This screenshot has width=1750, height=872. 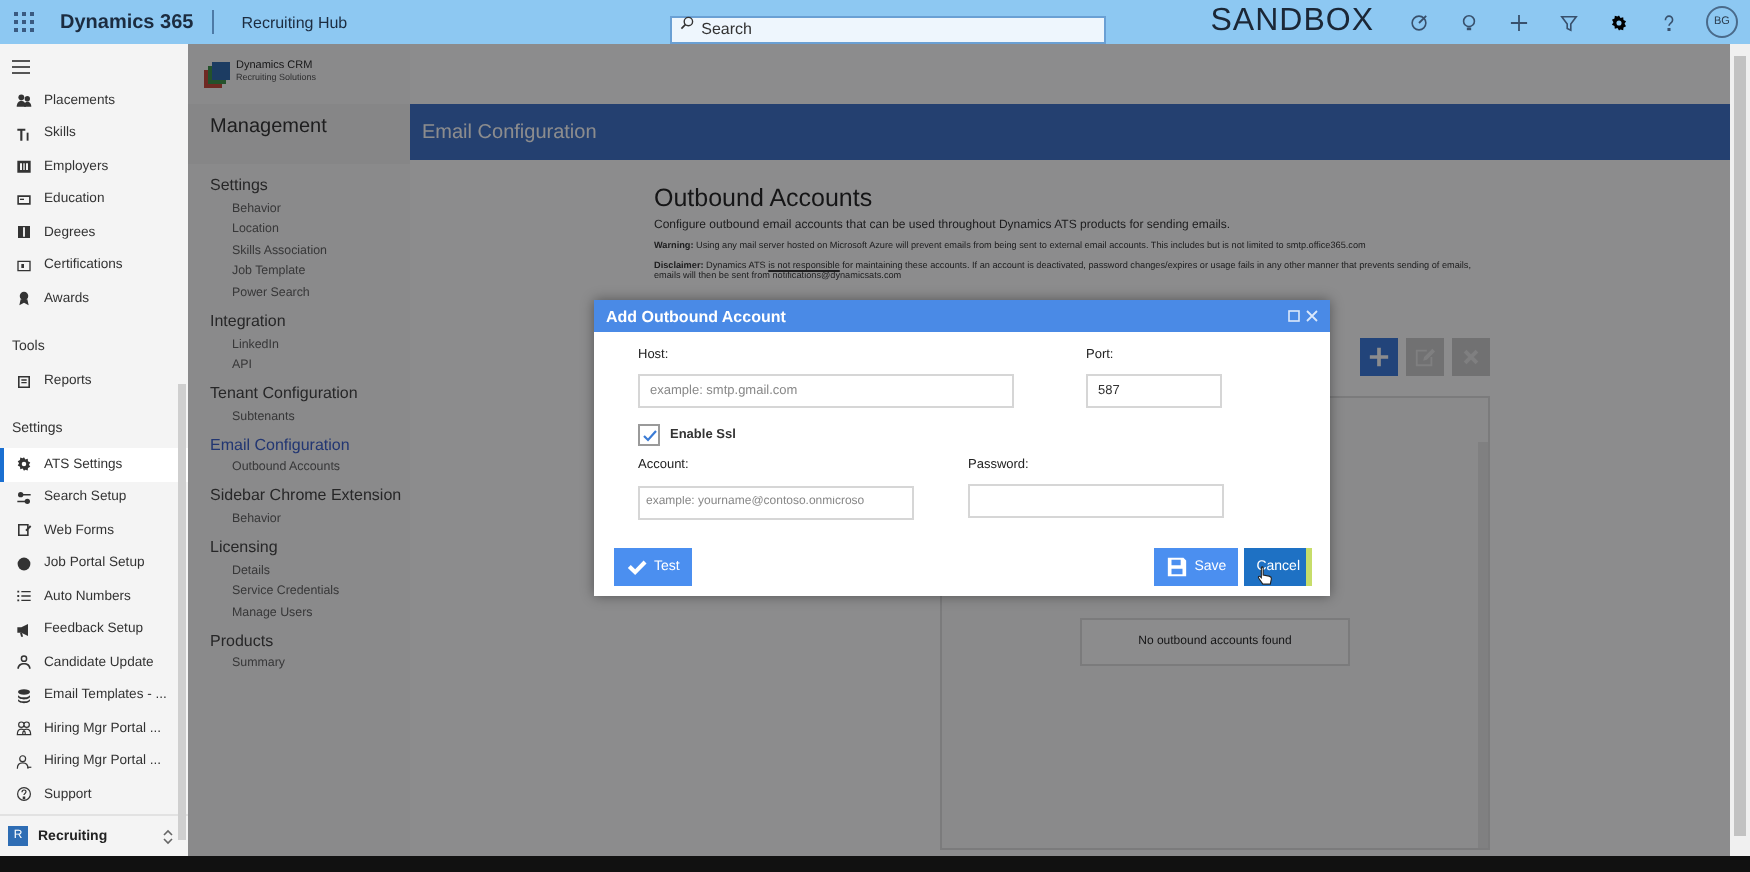 What do you see at coordinates (21, 67) in the screenshot?
I see `menu-icon` at bounding box center [21, 67].